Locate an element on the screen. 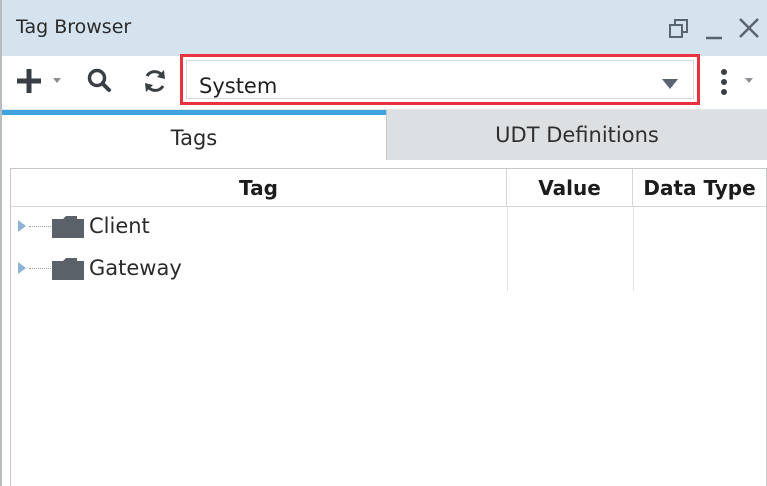 The width and height of the screenshot is (767, 486). tab-tags: Tags is located at coordinates (194, 135).